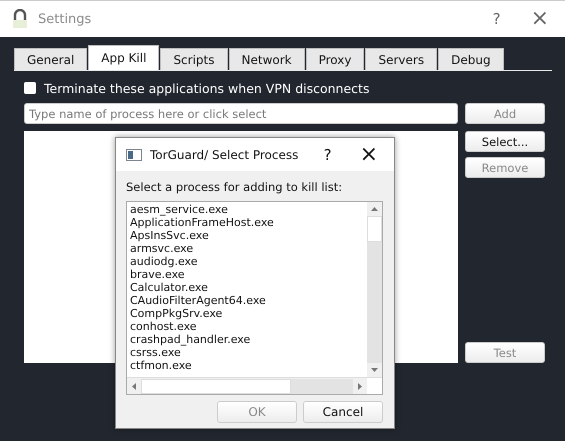  Describe the element at coordinates (335, 59) in the screenshot. I see `tab: Proxy` at that location.